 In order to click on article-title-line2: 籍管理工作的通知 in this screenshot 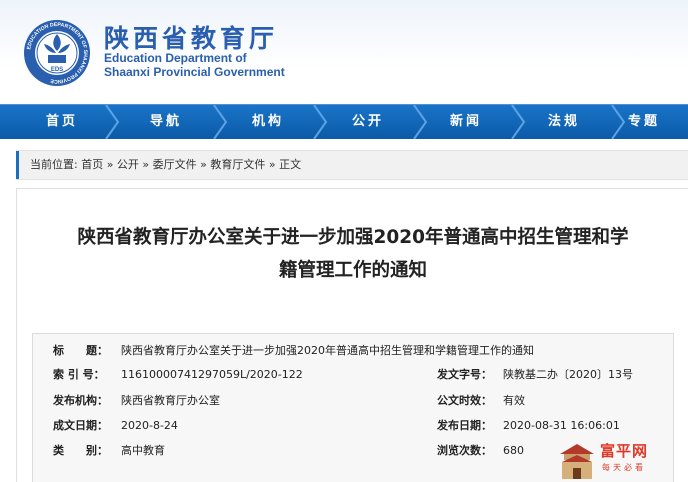, I will do `click(352, 270)`.